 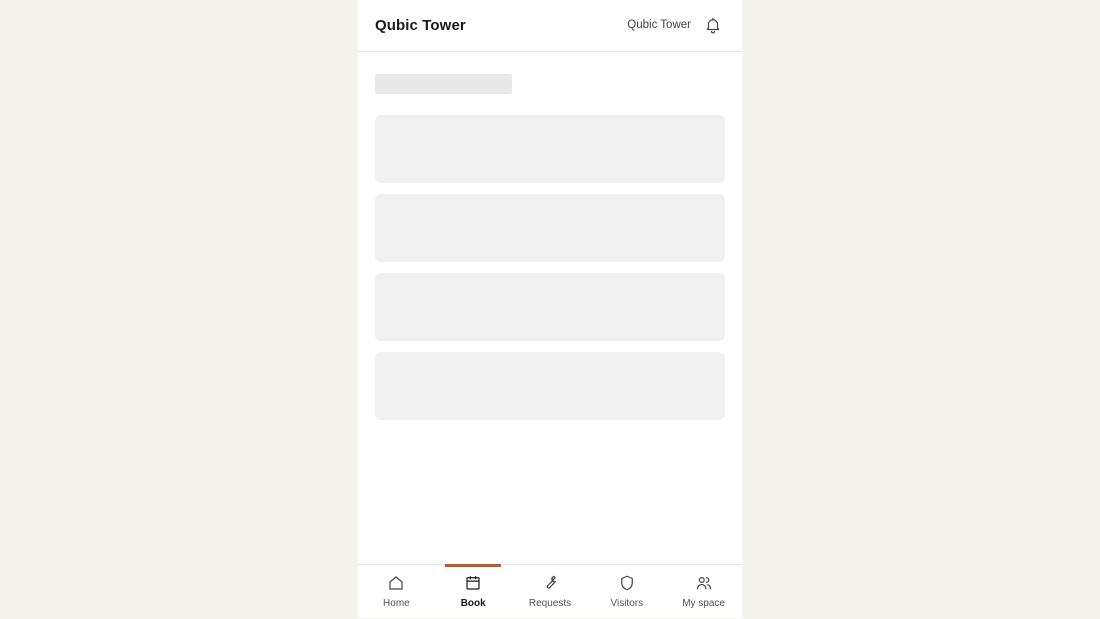 I want to click on tab-label: My space, so click(x=703, y=603).